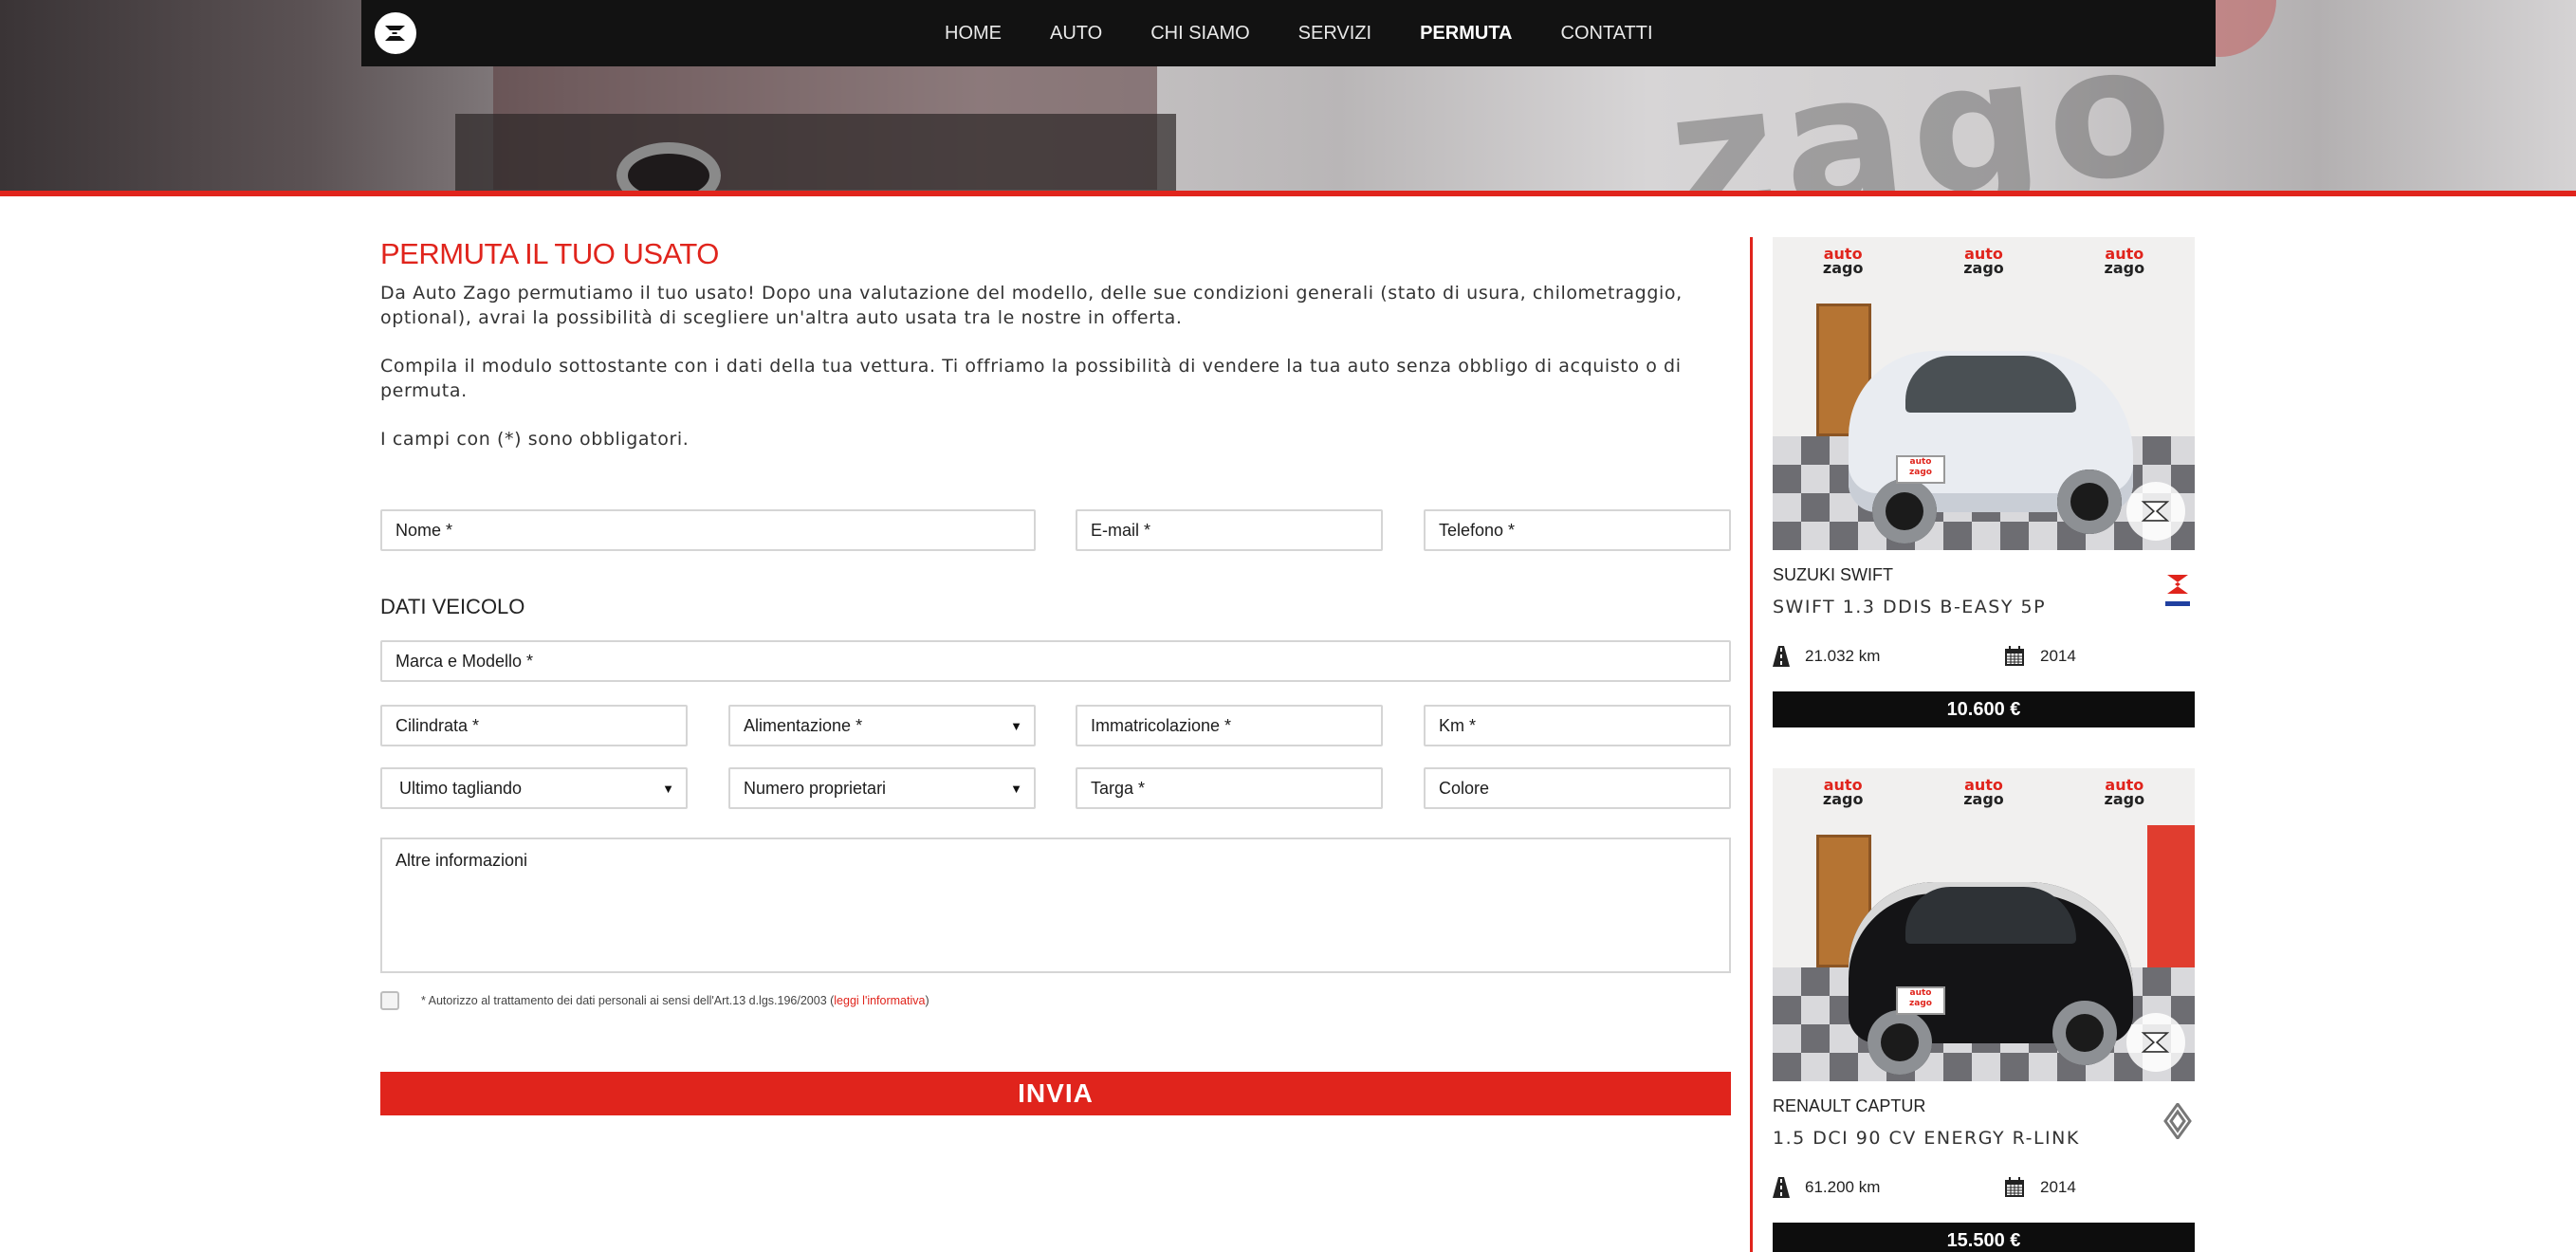  What do you see at coordinates (2178, 1121) in the screenshot?
I see `renault-logo-icon` at bounding box center [2178, 1121].